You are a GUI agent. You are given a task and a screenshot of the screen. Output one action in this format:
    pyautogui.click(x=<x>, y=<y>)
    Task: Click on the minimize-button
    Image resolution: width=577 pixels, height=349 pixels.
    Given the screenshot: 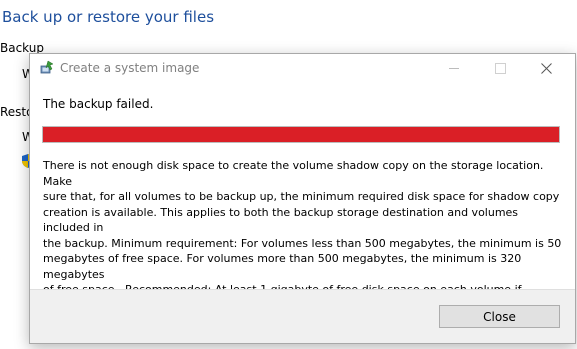 What is the action you would take?
    pyautogui.click(x=454, y=68)
    